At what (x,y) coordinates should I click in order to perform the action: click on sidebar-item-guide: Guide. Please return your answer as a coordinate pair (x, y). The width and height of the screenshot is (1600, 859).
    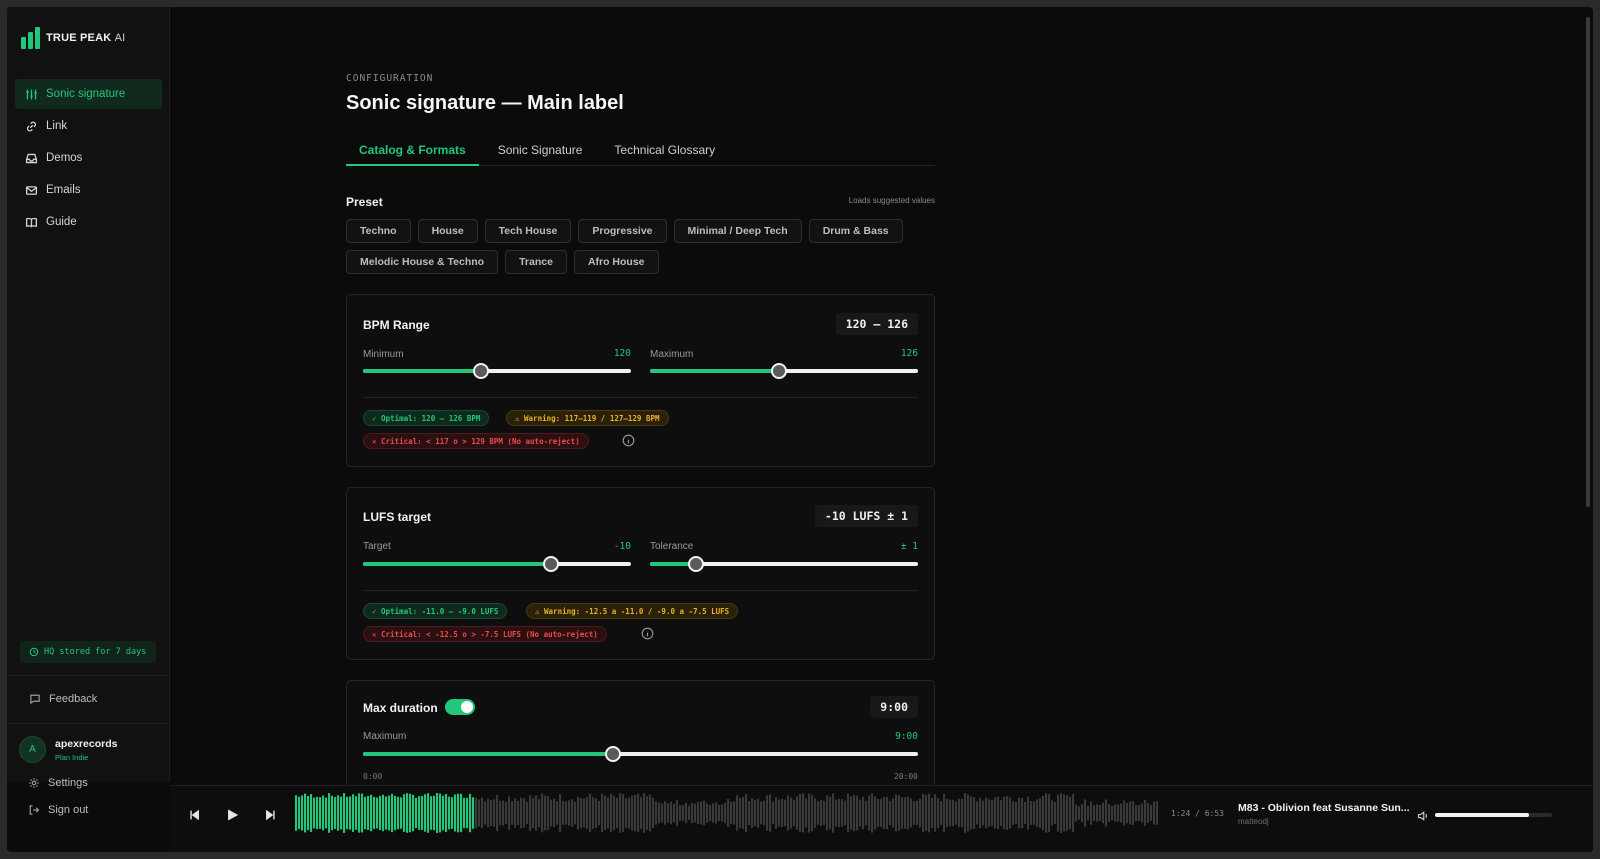
    Looking at the image, I should click on (88, 222).